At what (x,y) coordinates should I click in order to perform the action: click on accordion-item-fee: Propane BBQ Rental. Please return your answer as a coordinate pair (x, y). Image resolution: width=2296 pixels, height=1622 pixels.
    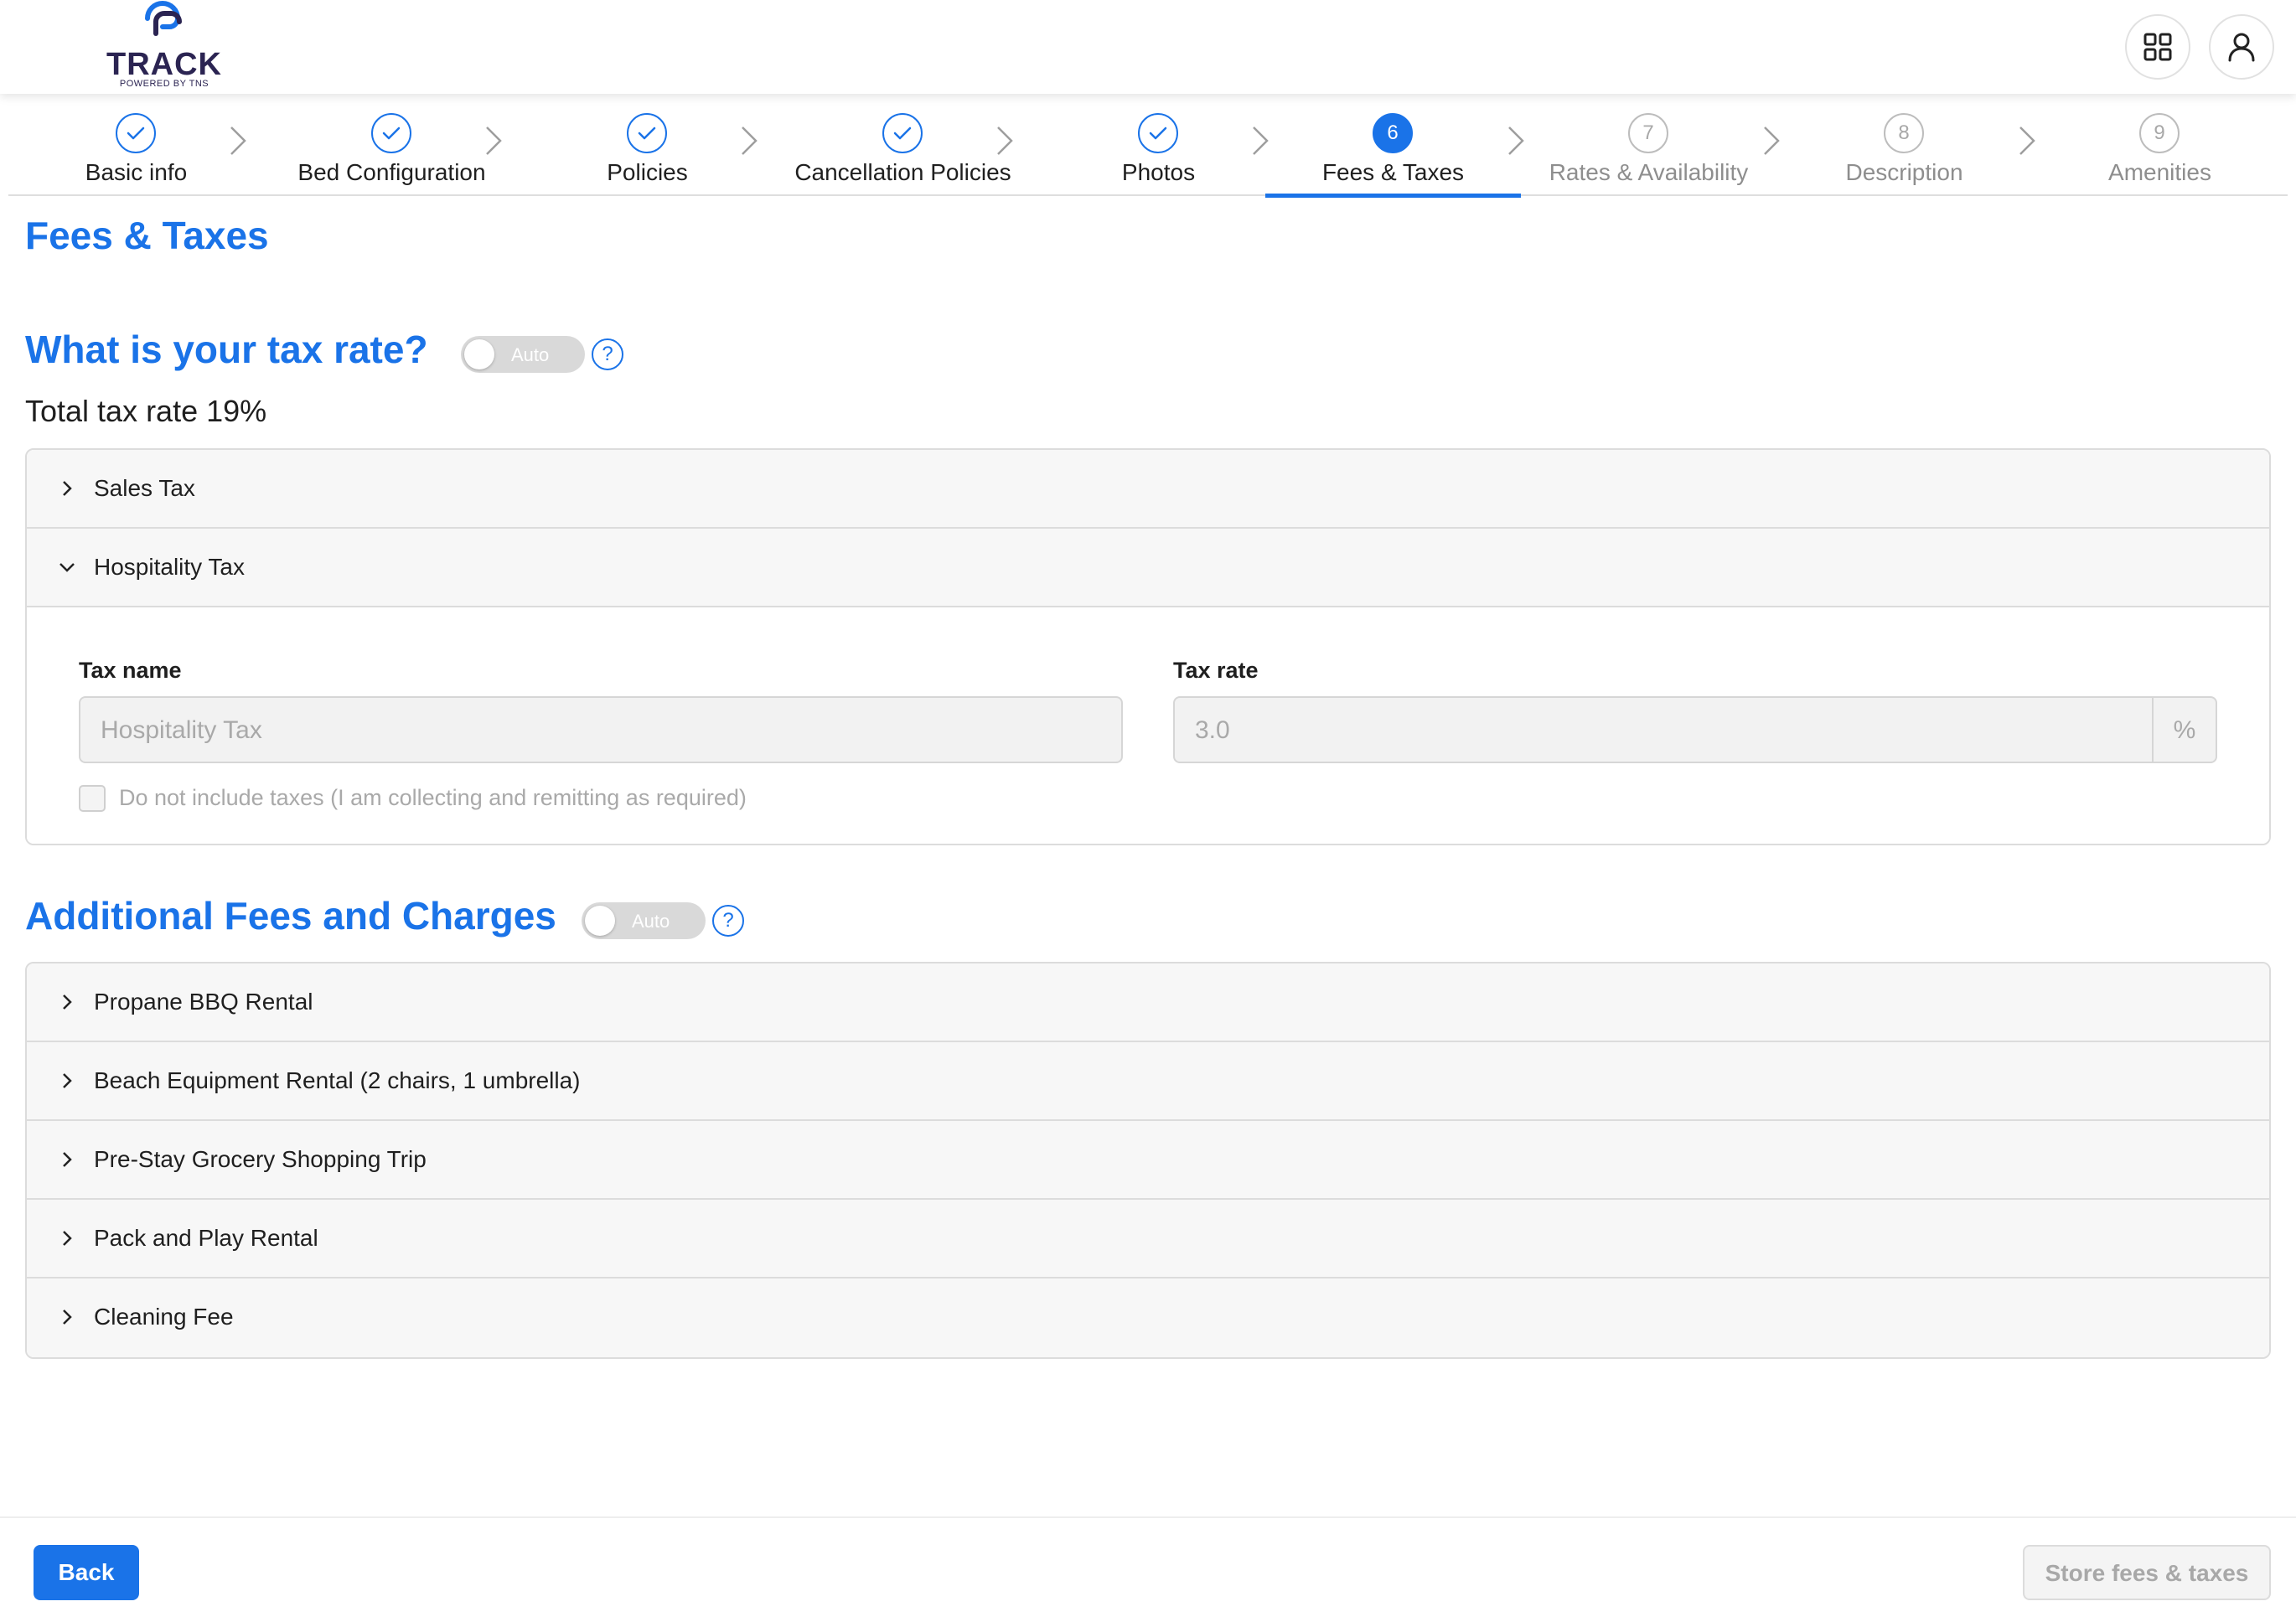
    Looking at the image, I should click on (1148, 1002).